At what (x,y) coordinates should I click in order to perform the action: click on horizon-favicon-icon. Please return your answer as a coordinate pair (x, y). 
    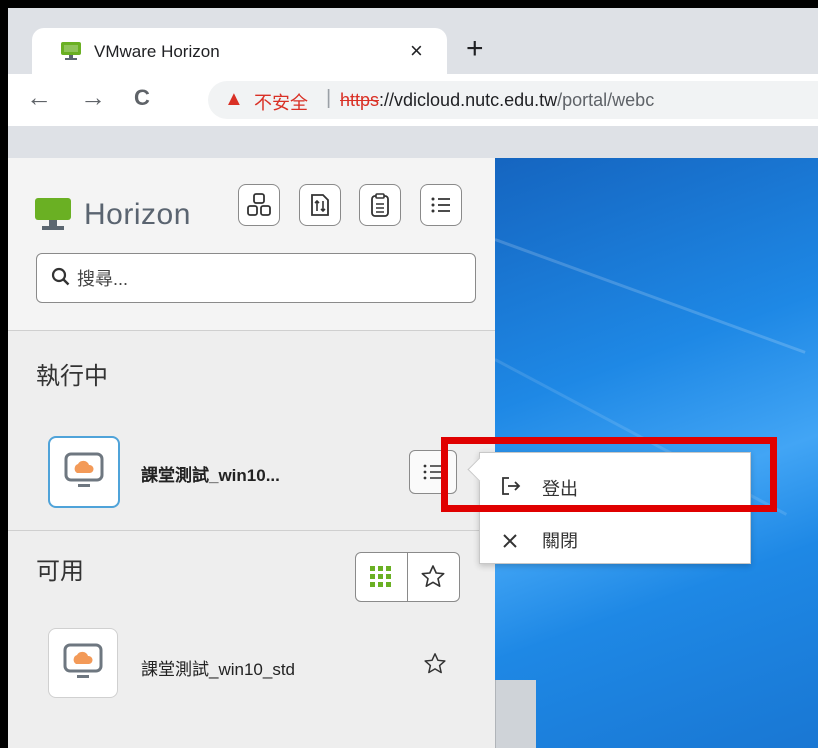
    Looking at the image, I should click on (71, 51).